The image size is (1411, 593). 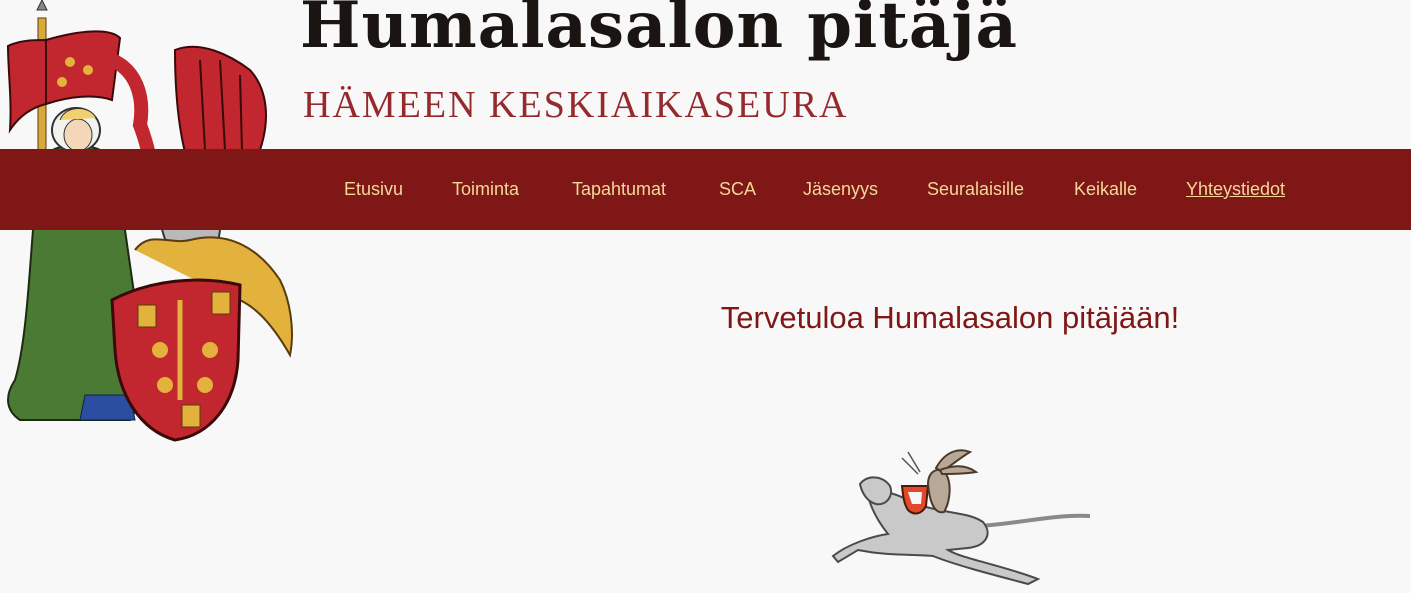 I want to click on nav-item-etusivu: Etusivu, so click(x=373, y=189).